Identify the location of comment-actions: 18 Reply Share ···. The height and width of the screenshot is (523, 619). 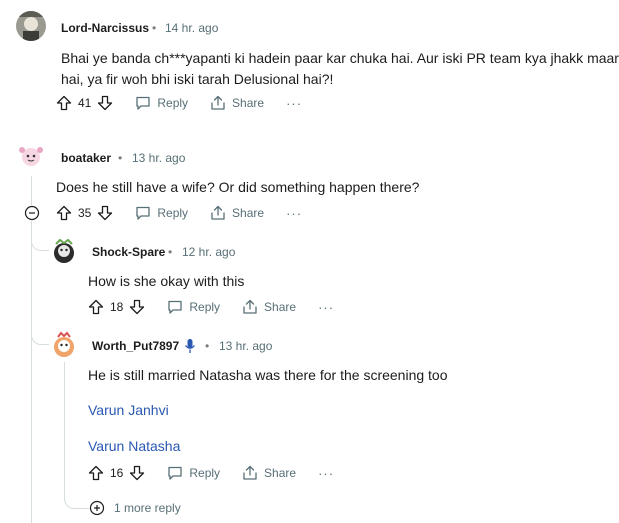
(211, 307).